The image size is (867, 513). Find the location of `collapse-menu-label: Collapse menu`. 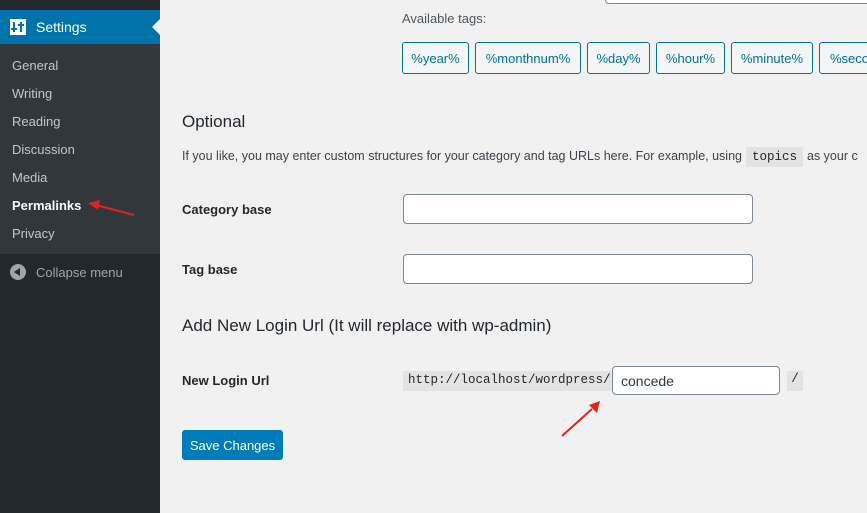

collapse-menu-label: Collapse menu is located at coordinates (79, 272).